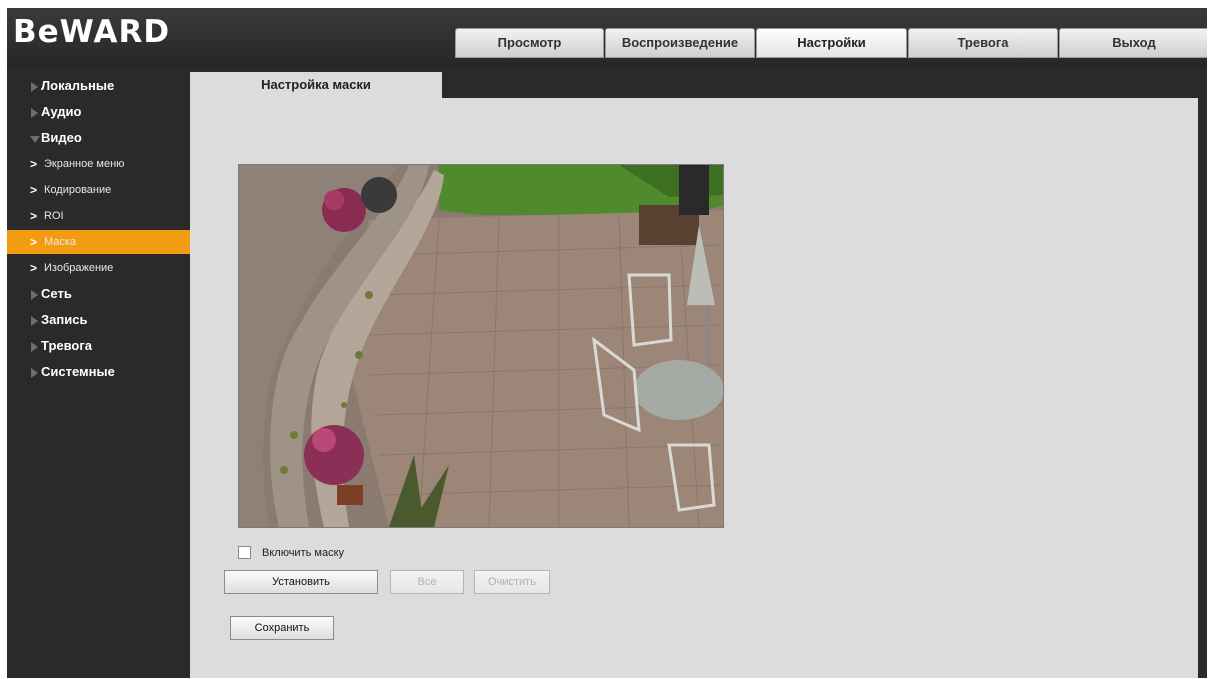  What do you see at coordinates (64, 319) in the screenshot?
I see `sidebar-item-label: Запись` at bounding box center [64, 319].